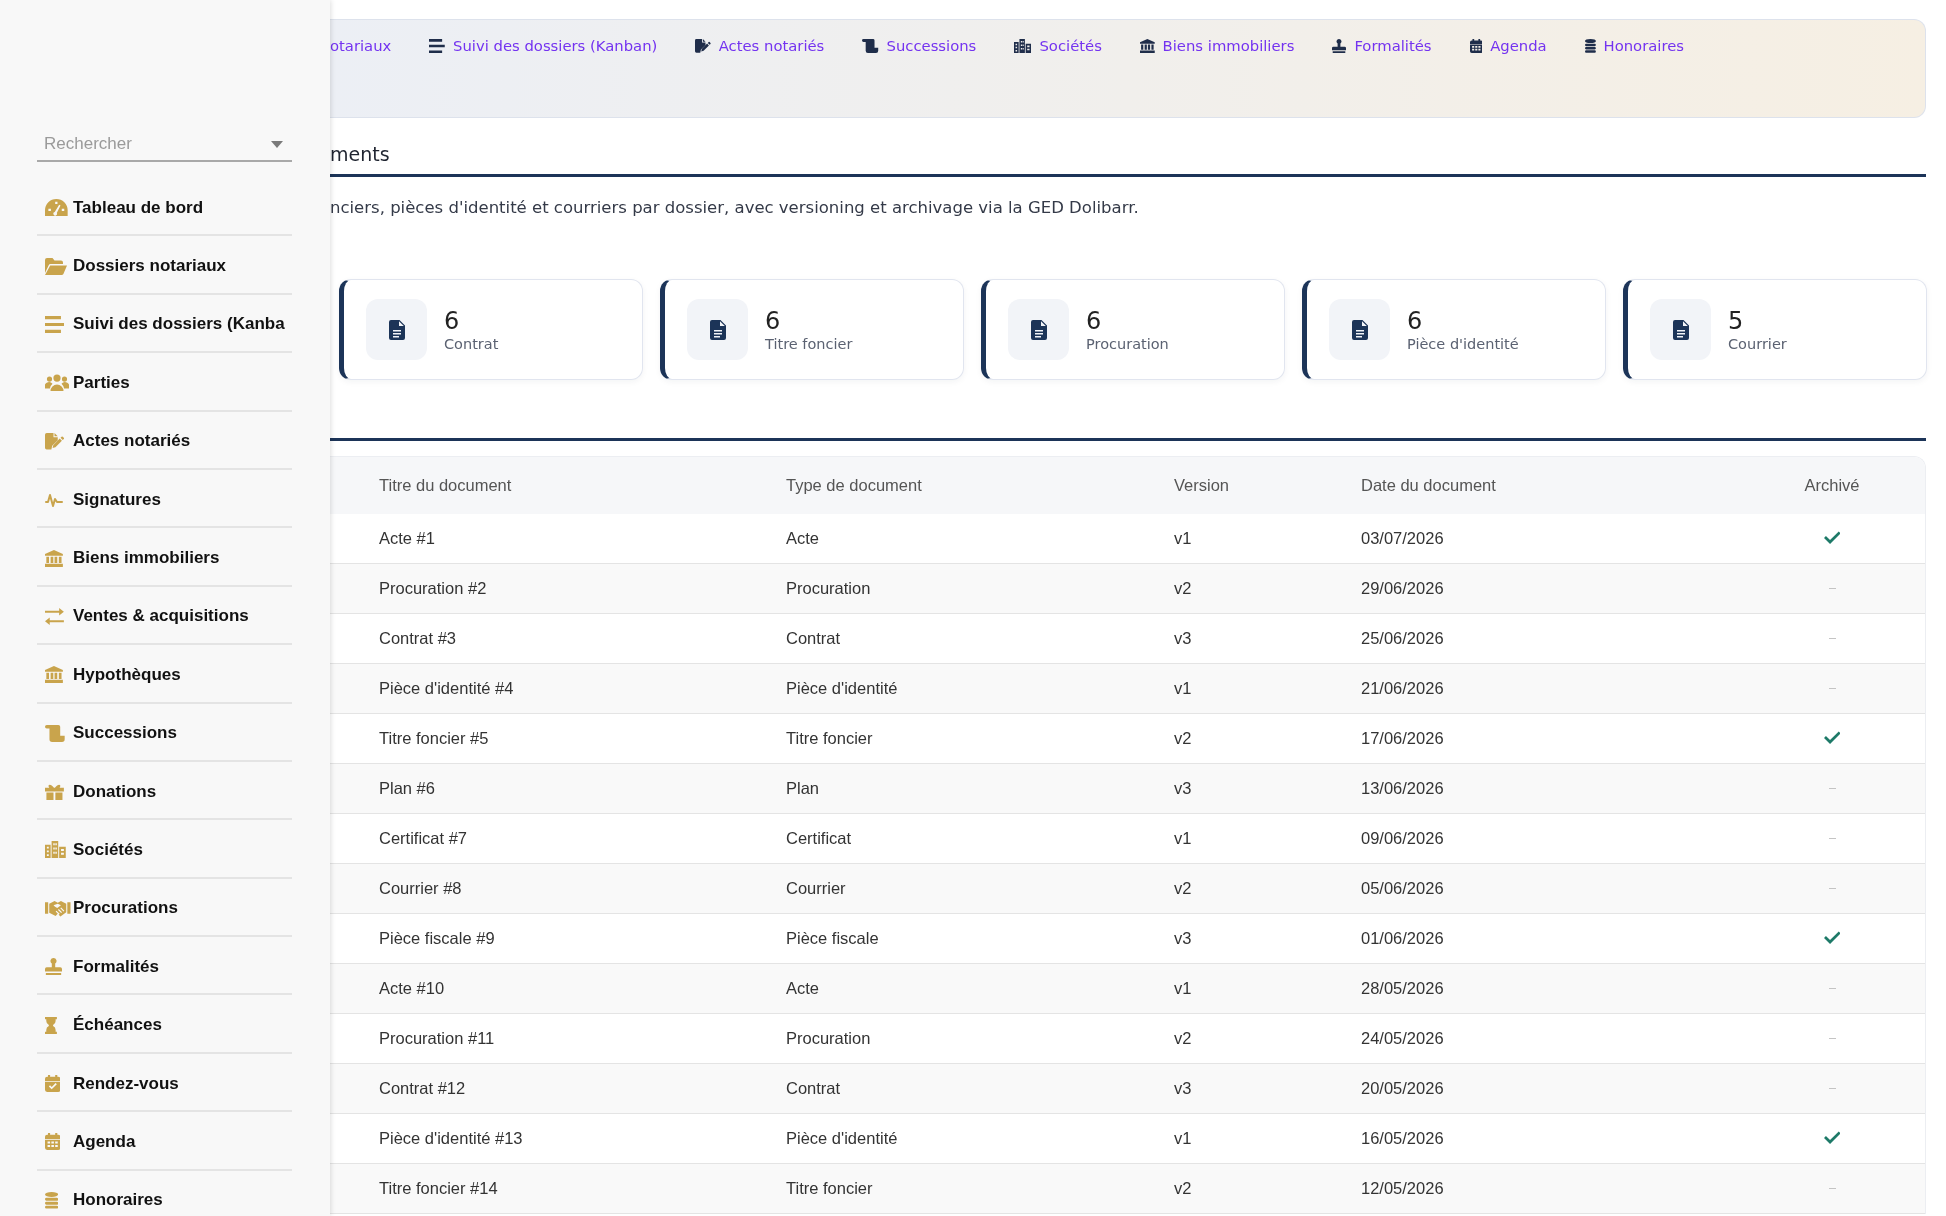 This screenshot has width=1946, height=1216. What do you see at coordinates (164, 145) in the screenshot?
I see `search-field: Rechercher` at bounding box center [164, 145].